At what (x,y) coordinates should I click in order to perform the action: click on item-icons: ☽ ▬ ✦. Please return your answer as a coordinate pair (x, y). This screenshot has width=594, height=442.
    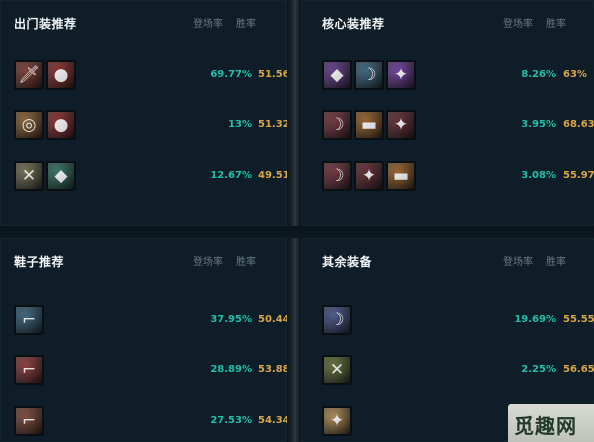
    Looking at the image, I should click on (369, 125).